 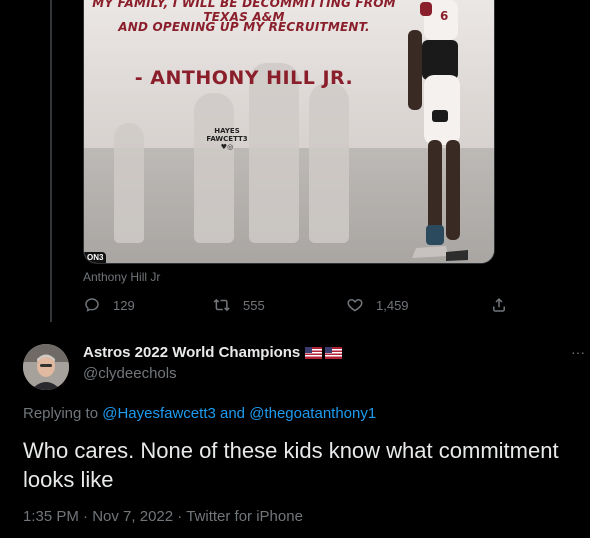 I want to click on display-name: Astros 2022 World Champions, so click(x=213, y=352).